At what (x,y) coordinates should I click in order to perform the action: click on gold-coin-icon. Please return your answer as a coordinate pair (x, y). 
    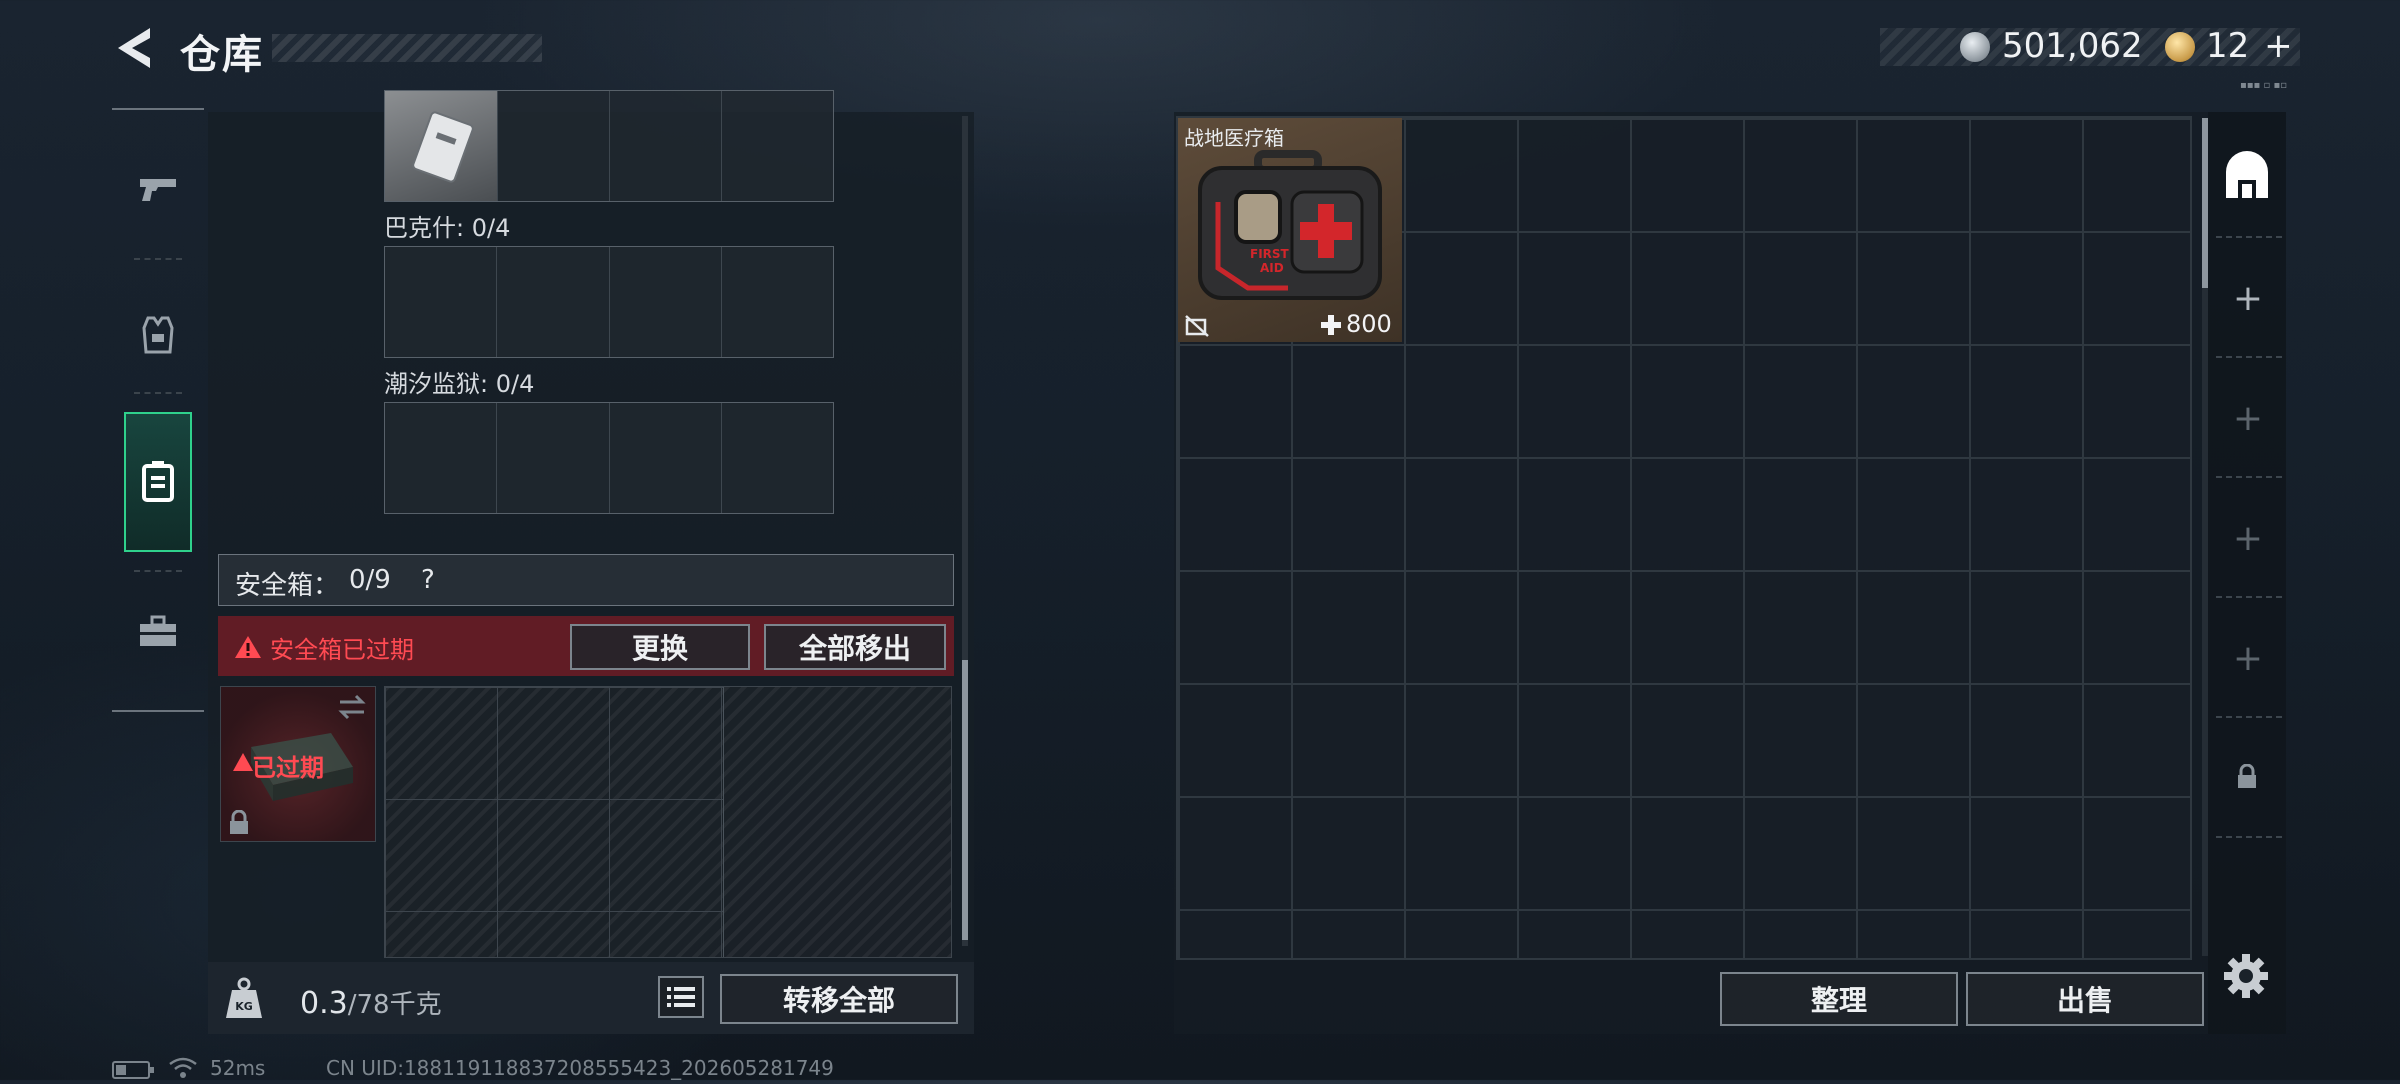
    Looking at the image, I should click on (2180, 47).